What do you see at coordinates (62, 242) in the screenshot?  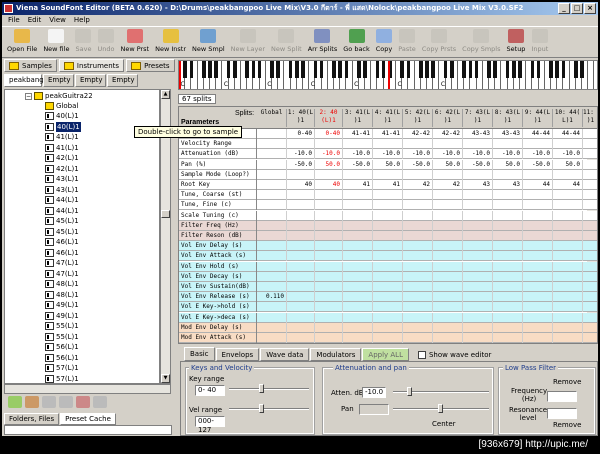 I see `tree-item: 46(L)1` at bounding box center [62, 242].